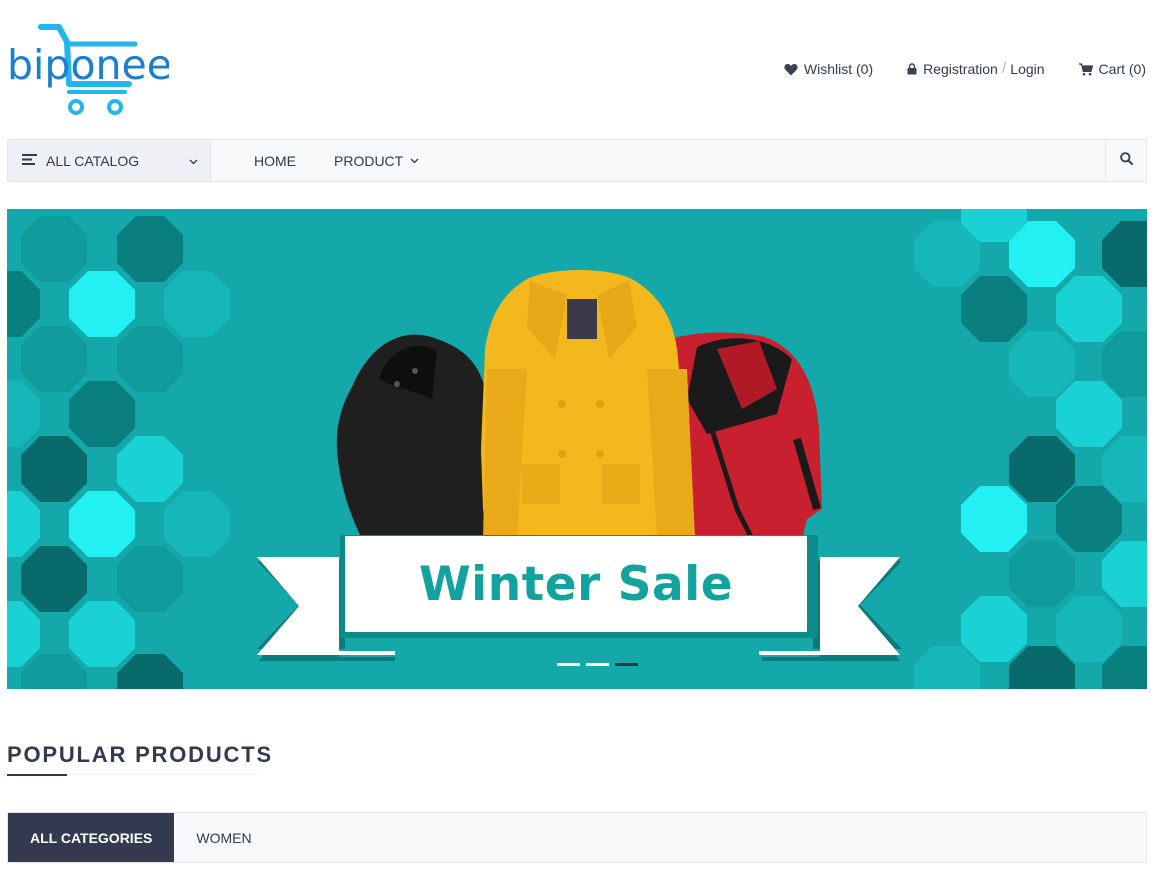 The width and height of the screenshot is (1168, 893). I want to click on all-catalog-dropdown: ALL CATALOG, so click(109, 160).